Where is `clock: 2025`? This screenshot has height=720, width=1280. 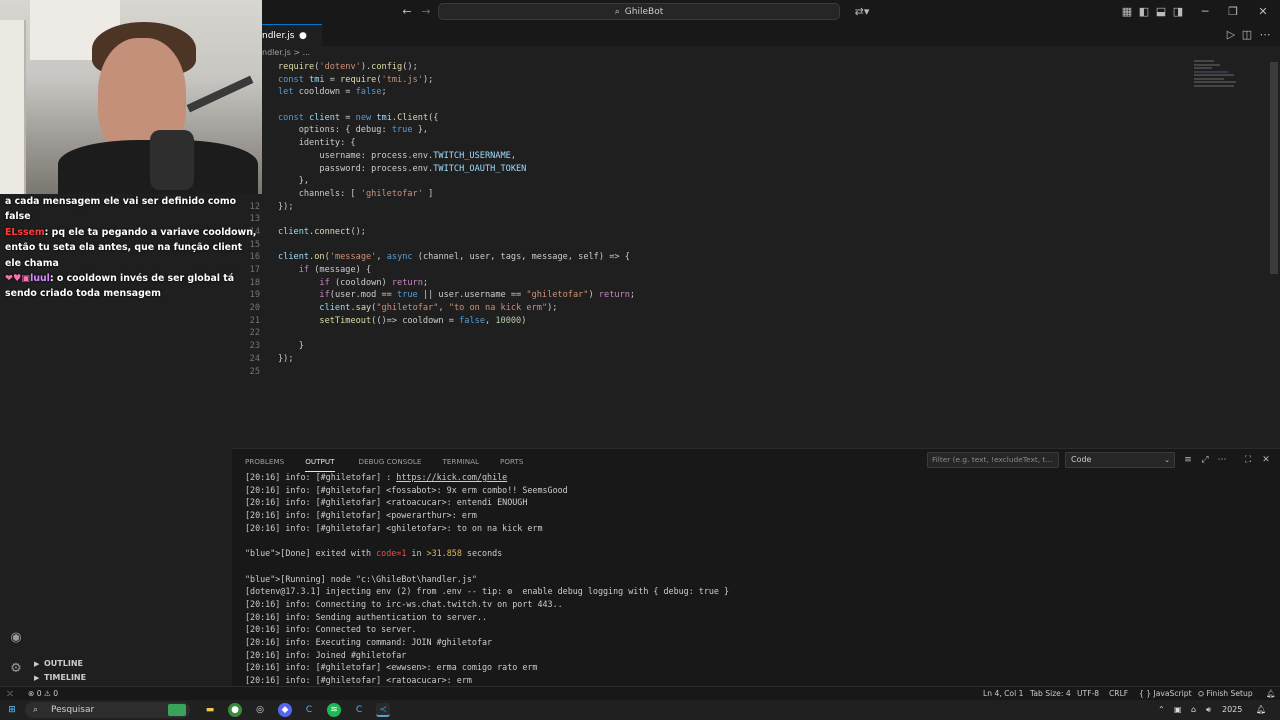 clock: 2025 is located at coordinates (1232, 710).